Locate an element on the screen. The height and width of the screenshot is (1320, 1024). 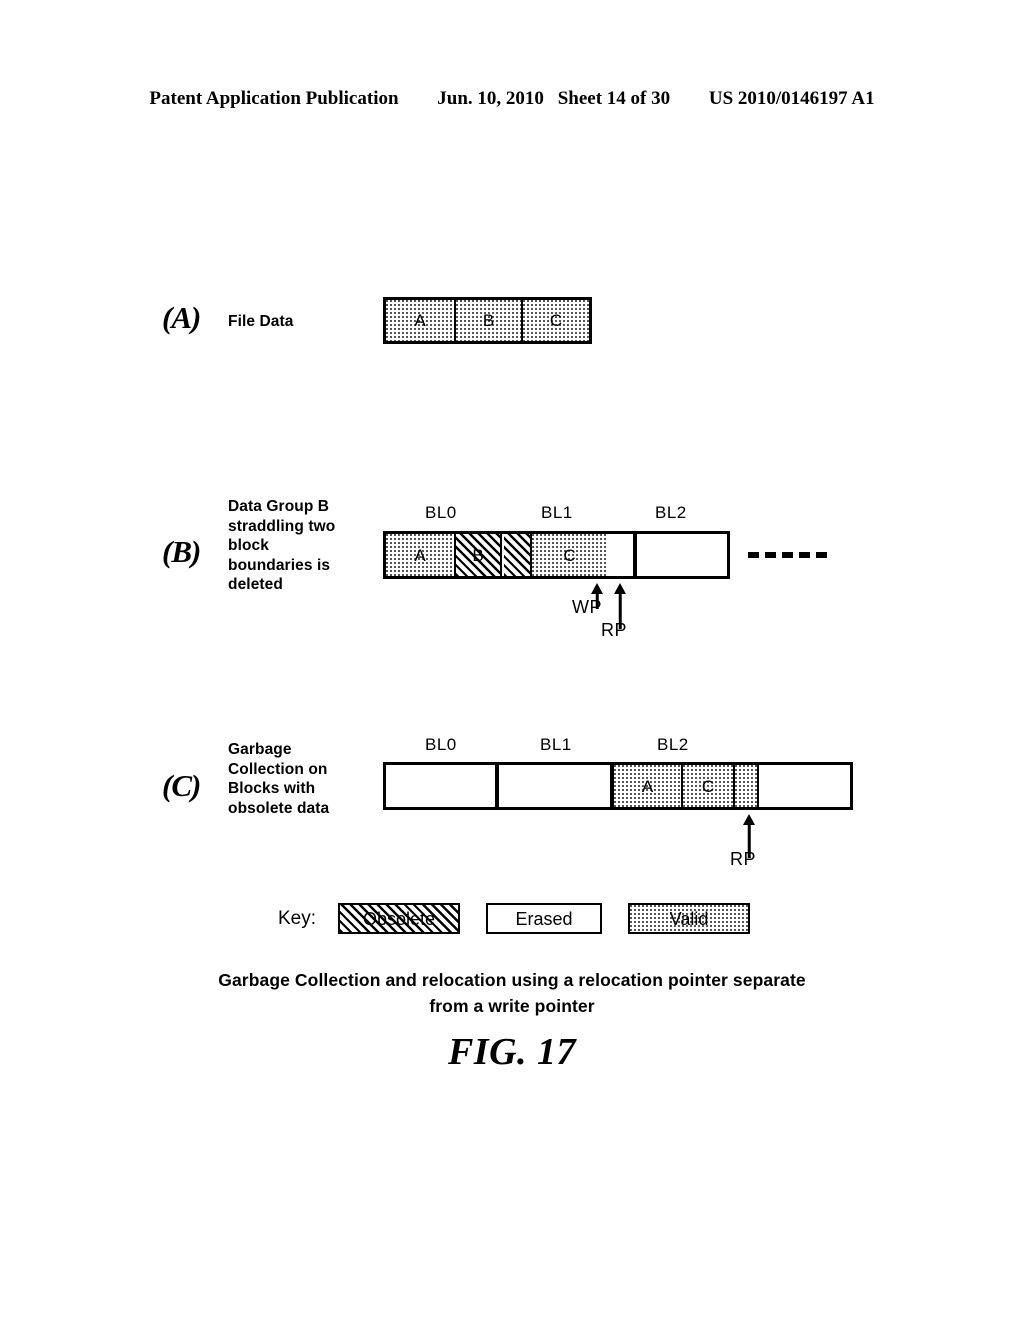
section-b-cell-a-label: A is located at coordinates (420, 555).